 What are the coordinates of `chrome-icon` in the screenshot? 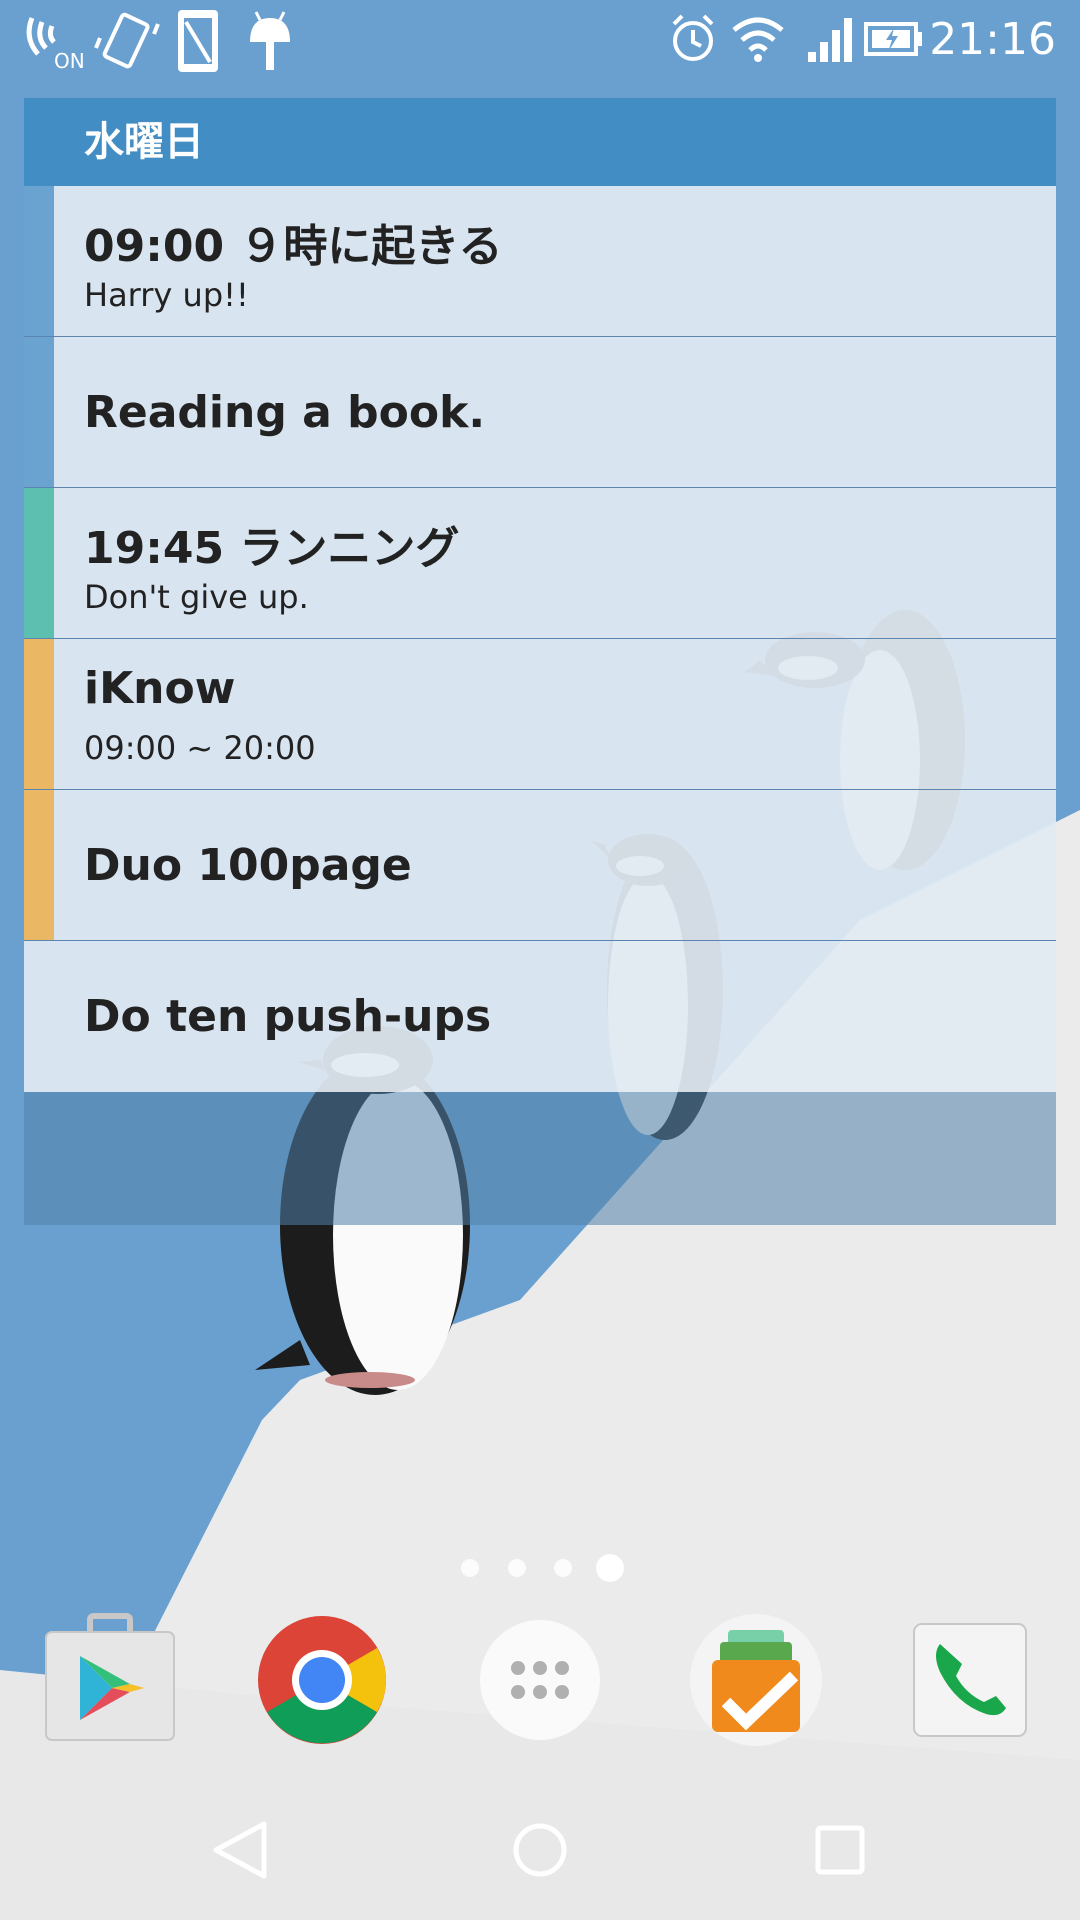 It's located at (322, 1680).